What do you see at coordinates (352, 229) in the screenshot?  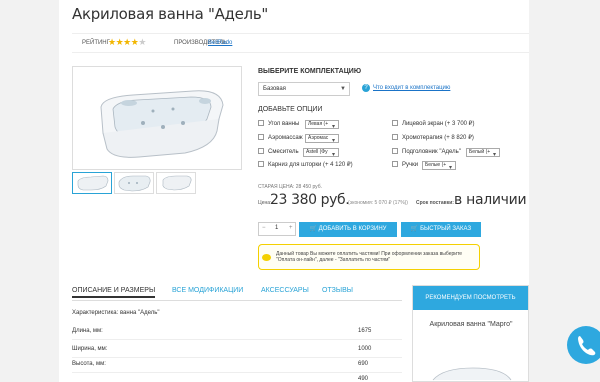 I see `add-to-cart-label: ДОБАВИТЬ В КОРЗИНУ` at bounding box center [352, 229].